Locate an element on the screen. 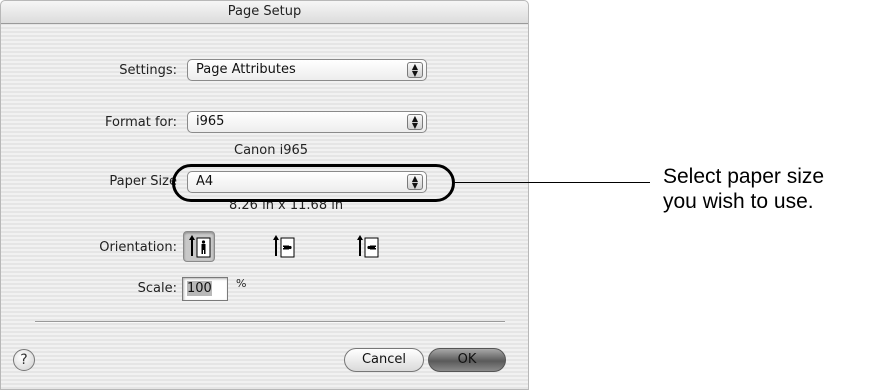 Image resolution: width=883 pixels, height=390 pixels. printer-name: Canon i965 is located at coordinates (271, 150).